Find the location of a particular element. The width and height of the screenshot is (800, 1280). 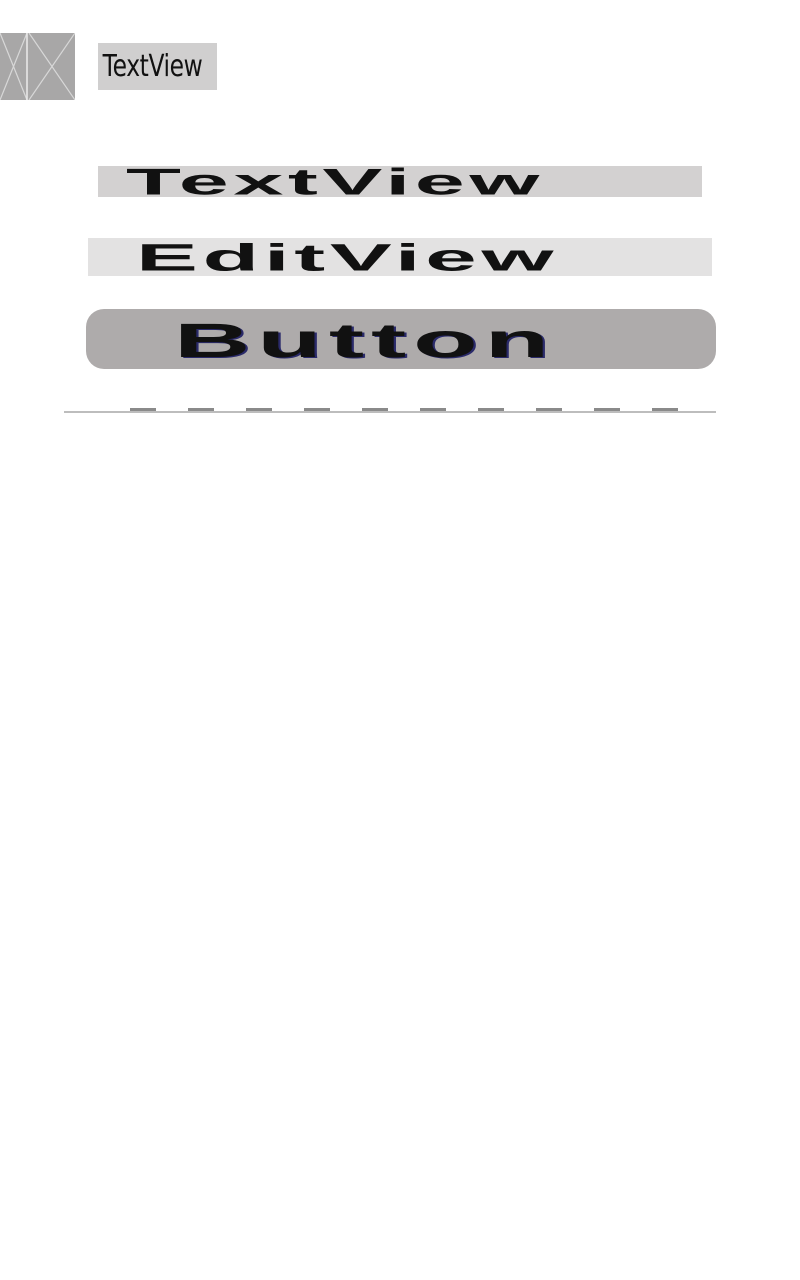

edit-view-field: EditView is located at coordinates (400, 257).